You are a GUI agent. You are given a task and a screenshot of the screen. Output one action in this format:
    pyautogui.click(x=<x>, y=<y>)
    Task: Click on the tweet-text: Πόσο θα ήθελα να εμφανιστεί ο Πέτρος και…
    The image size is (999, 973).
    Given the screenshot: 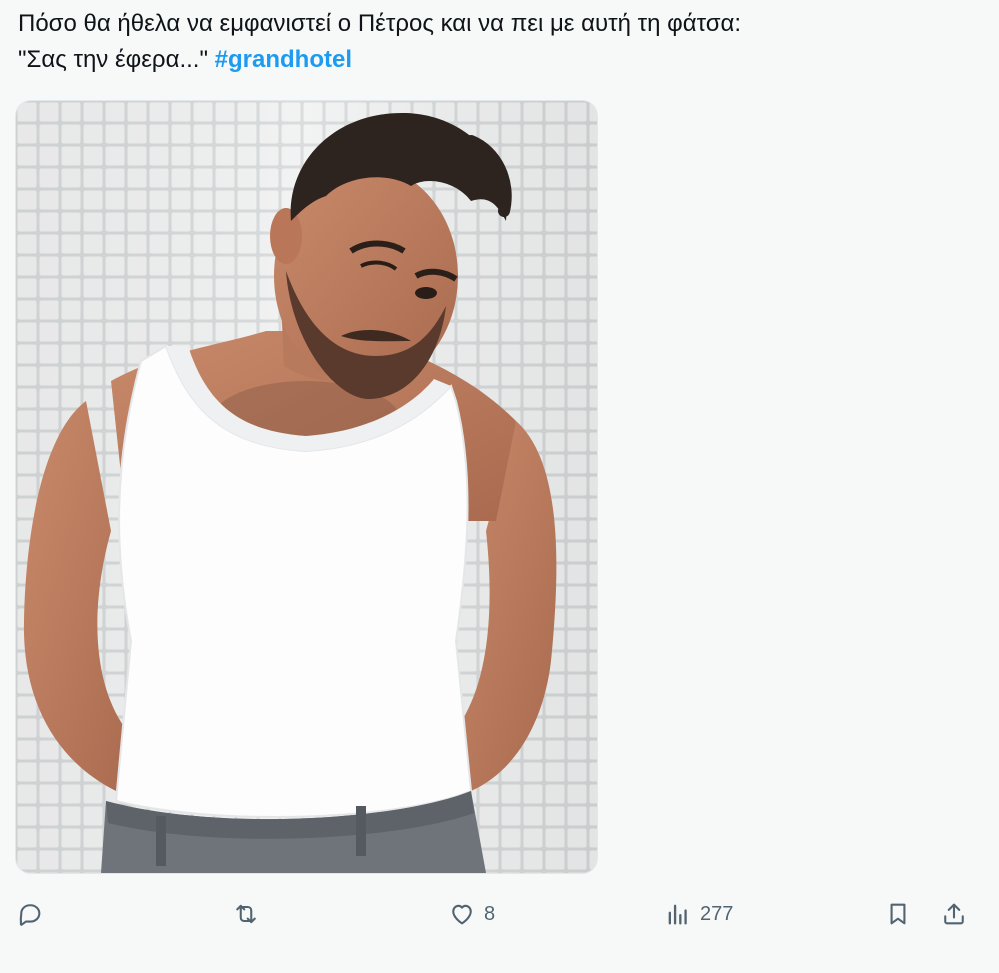 What is the action you would take?
    pyautogui.click(x=498, y=42)
    